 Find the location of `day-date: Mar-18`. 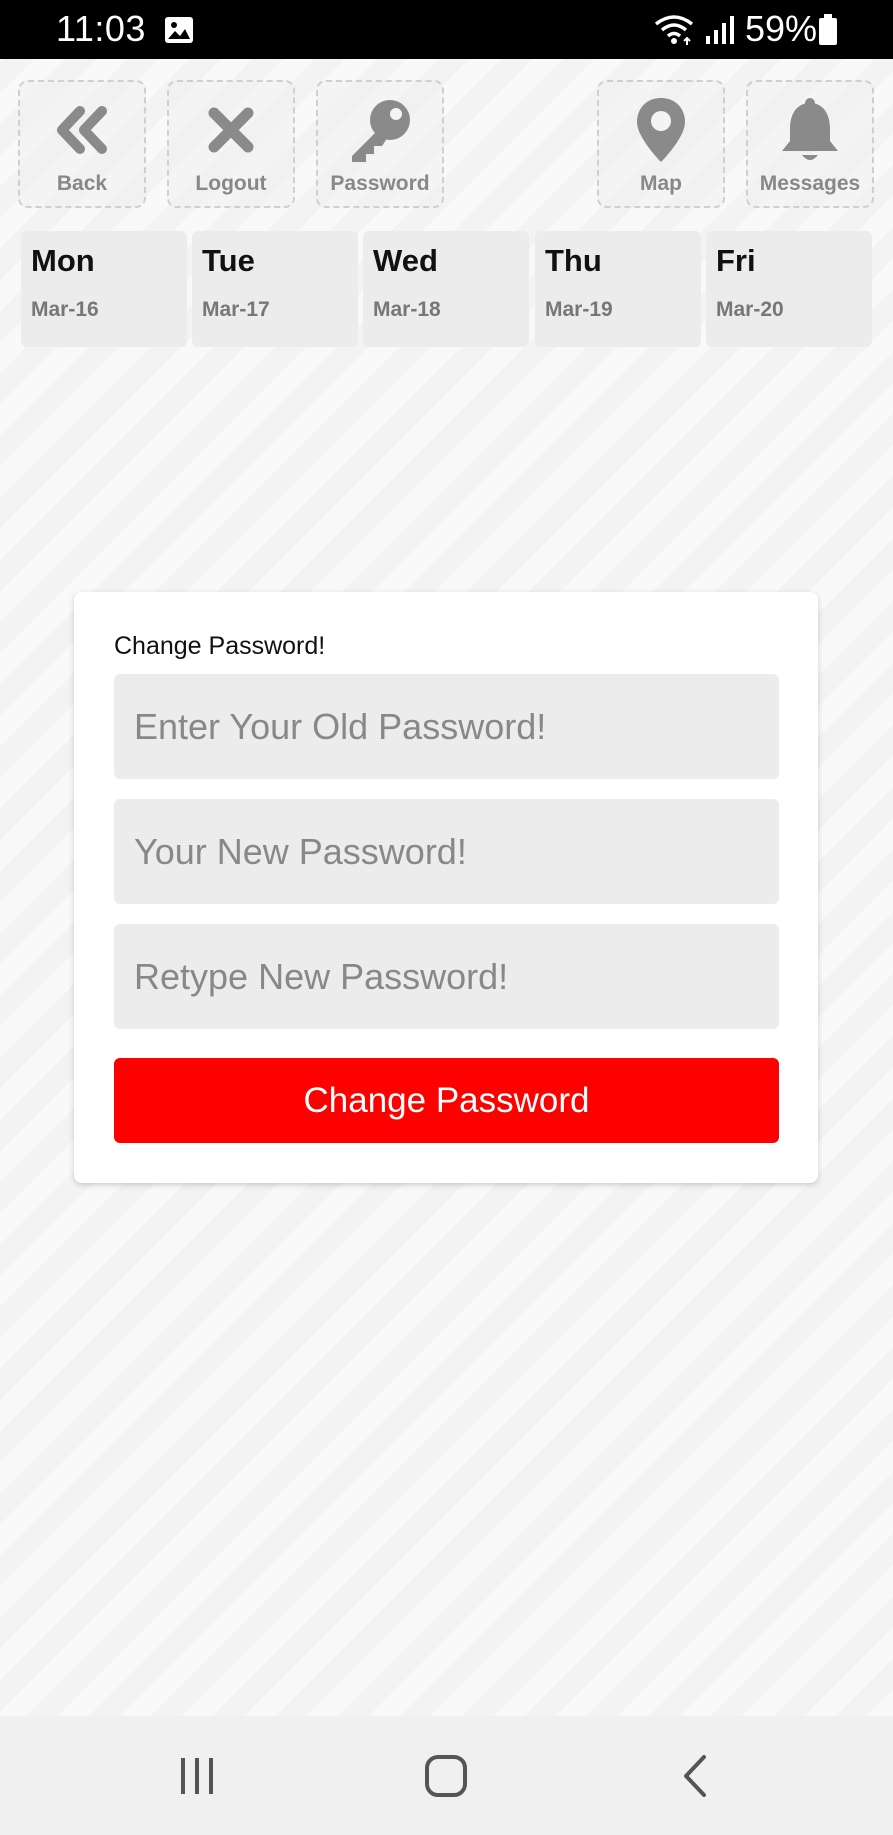

day-date: Mar-18 is located at coordinates (407, 309).